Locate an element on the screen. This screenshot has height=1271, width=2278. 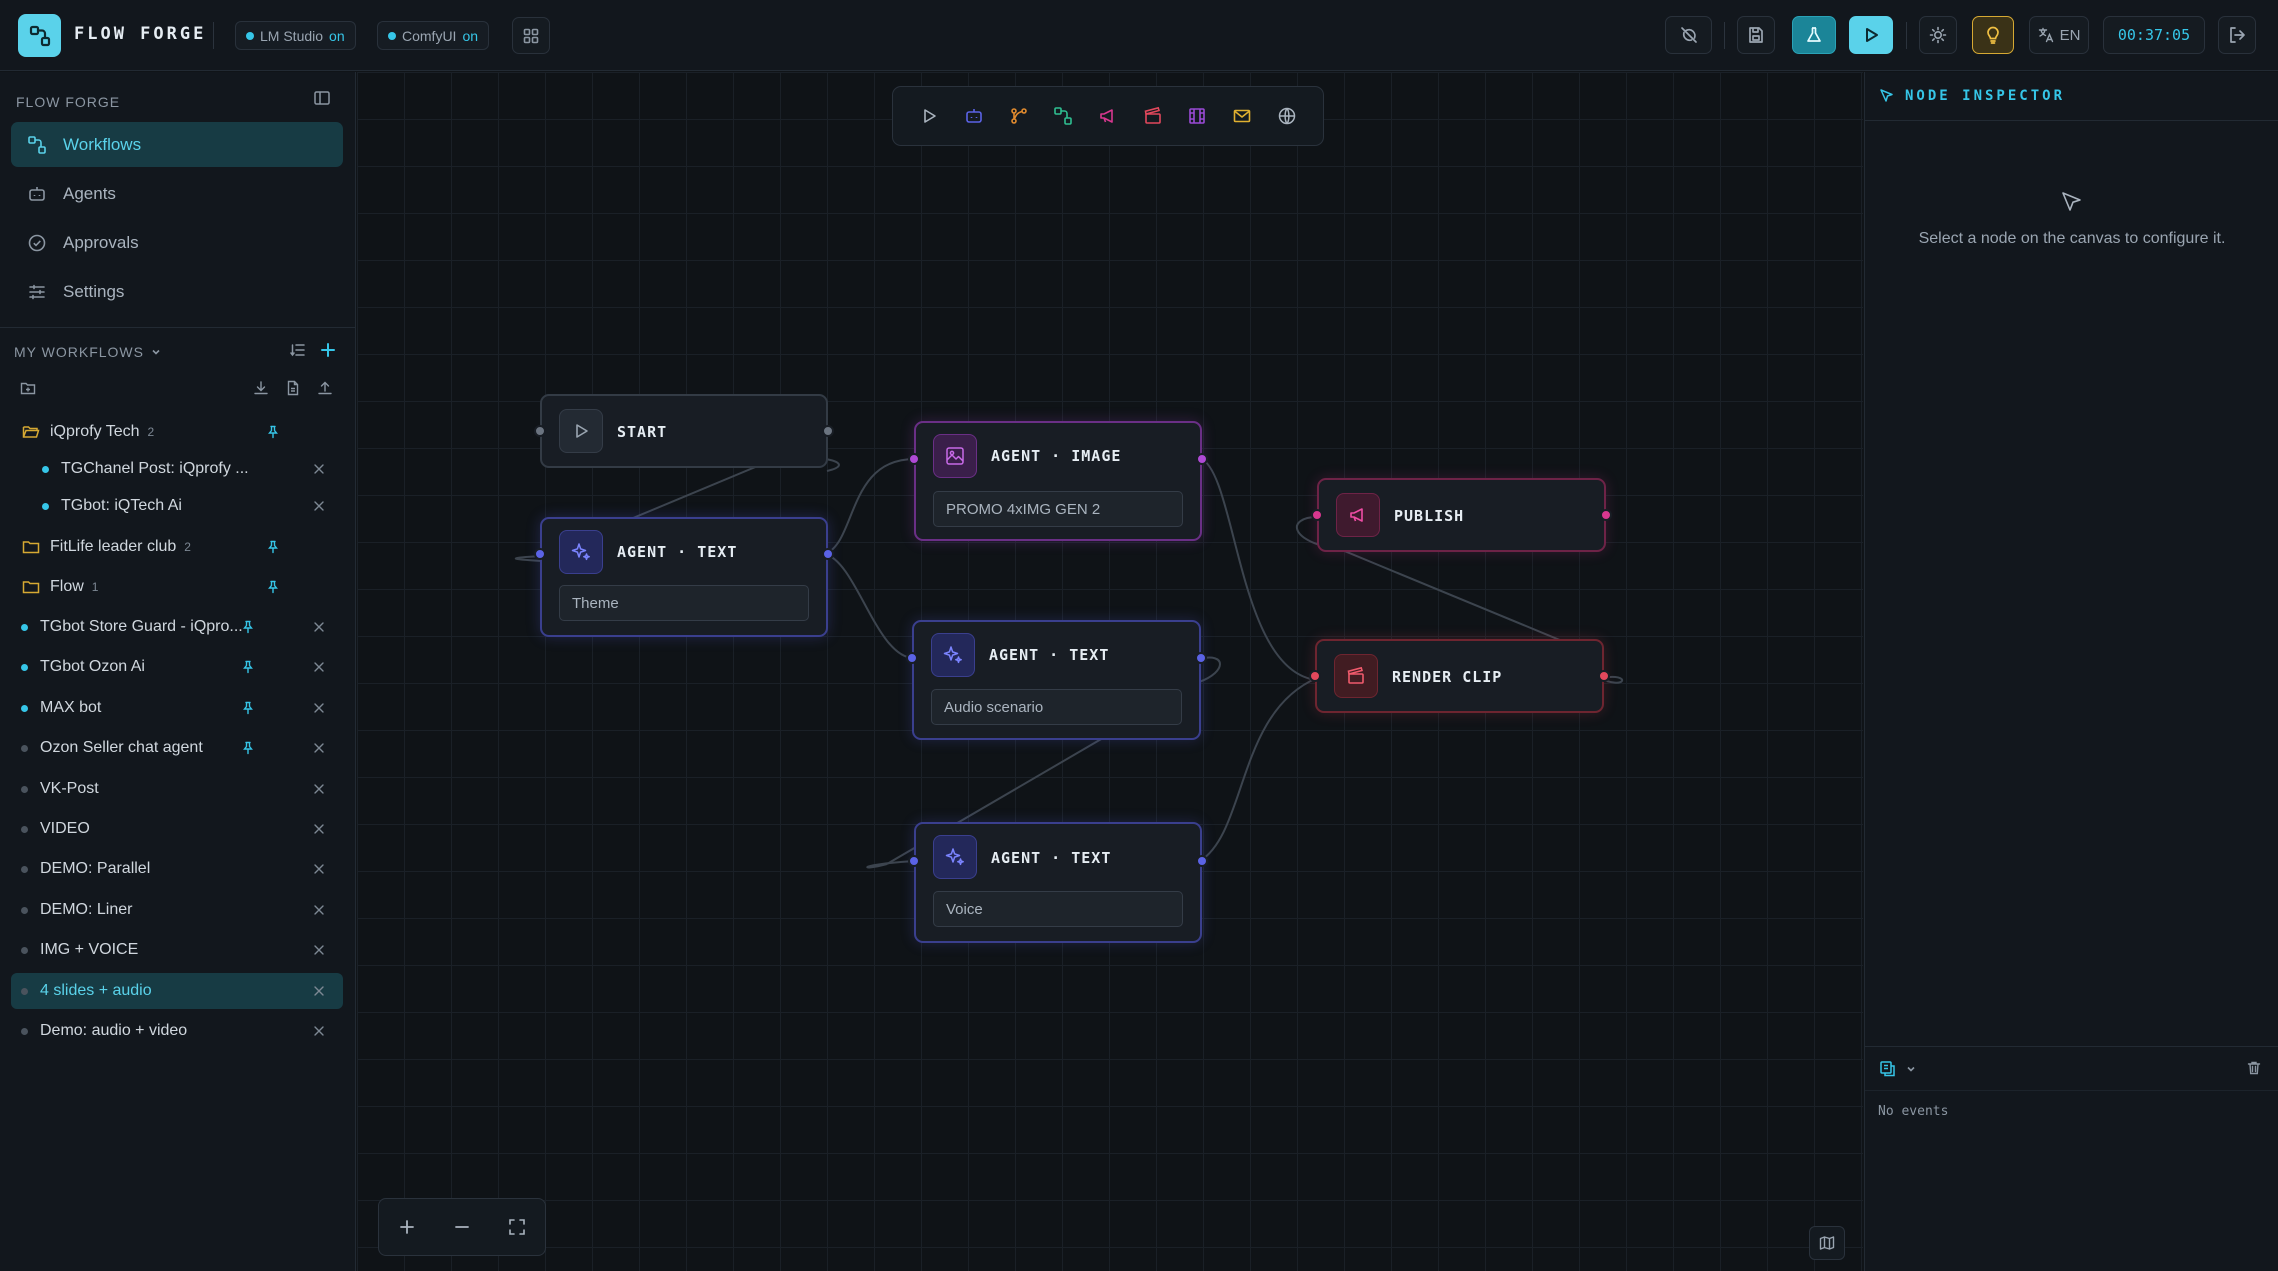
lightbulb-icon is located at coordinates (1993, 35).